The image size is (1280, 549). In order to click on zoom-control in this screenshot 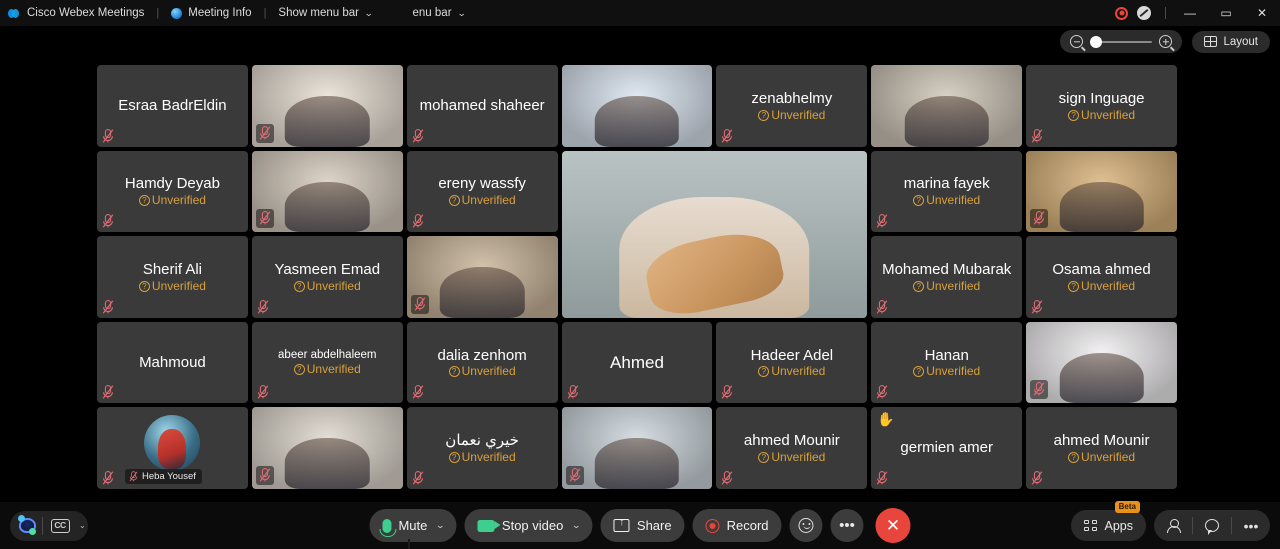, I will do `click(1121, 41)`.